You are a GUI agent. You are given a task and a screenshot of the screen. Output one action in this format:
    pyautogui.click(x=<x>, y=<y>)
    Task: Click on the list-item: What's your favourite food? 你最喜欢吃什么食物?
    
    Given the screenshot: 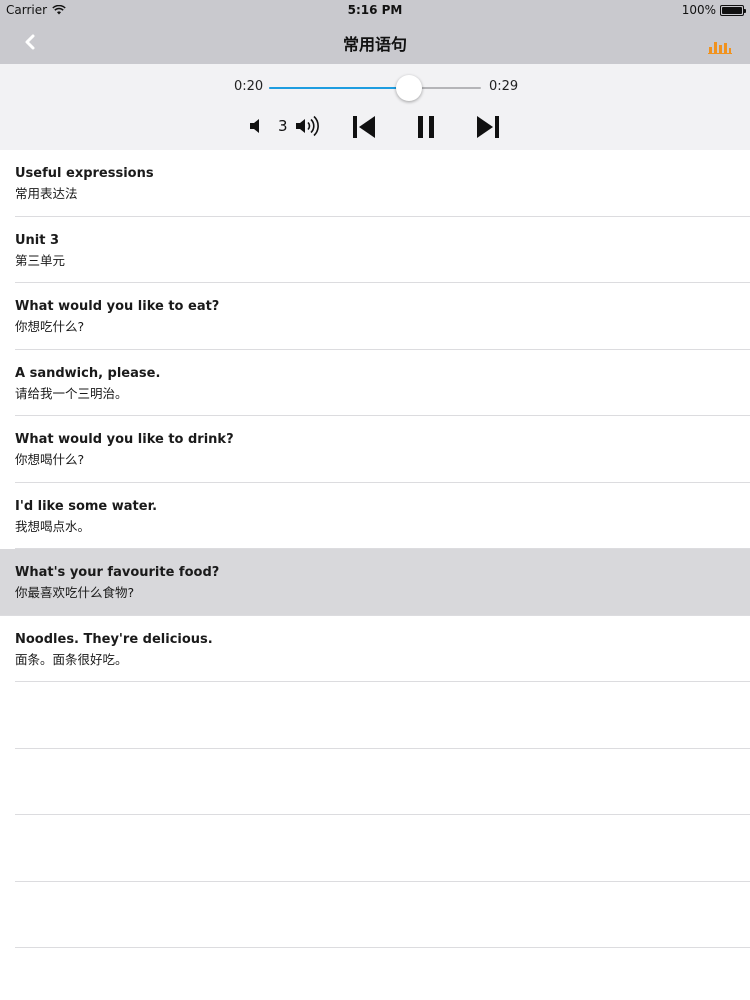 What is the action you would take?
    pyautogui.click(x=375, y=582)
    